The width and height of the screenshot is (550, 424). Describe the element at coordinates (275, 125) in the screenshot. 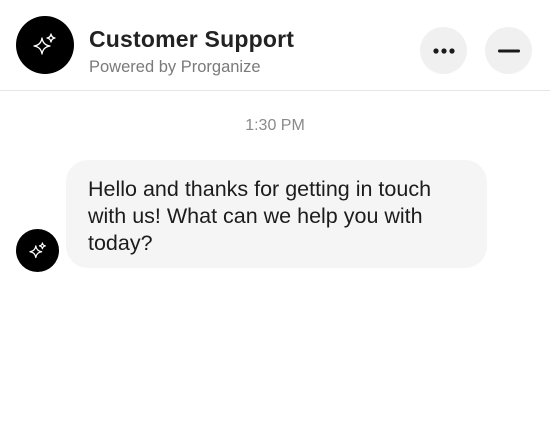

I see `message-timestamp: 1:30 PM` at that location.